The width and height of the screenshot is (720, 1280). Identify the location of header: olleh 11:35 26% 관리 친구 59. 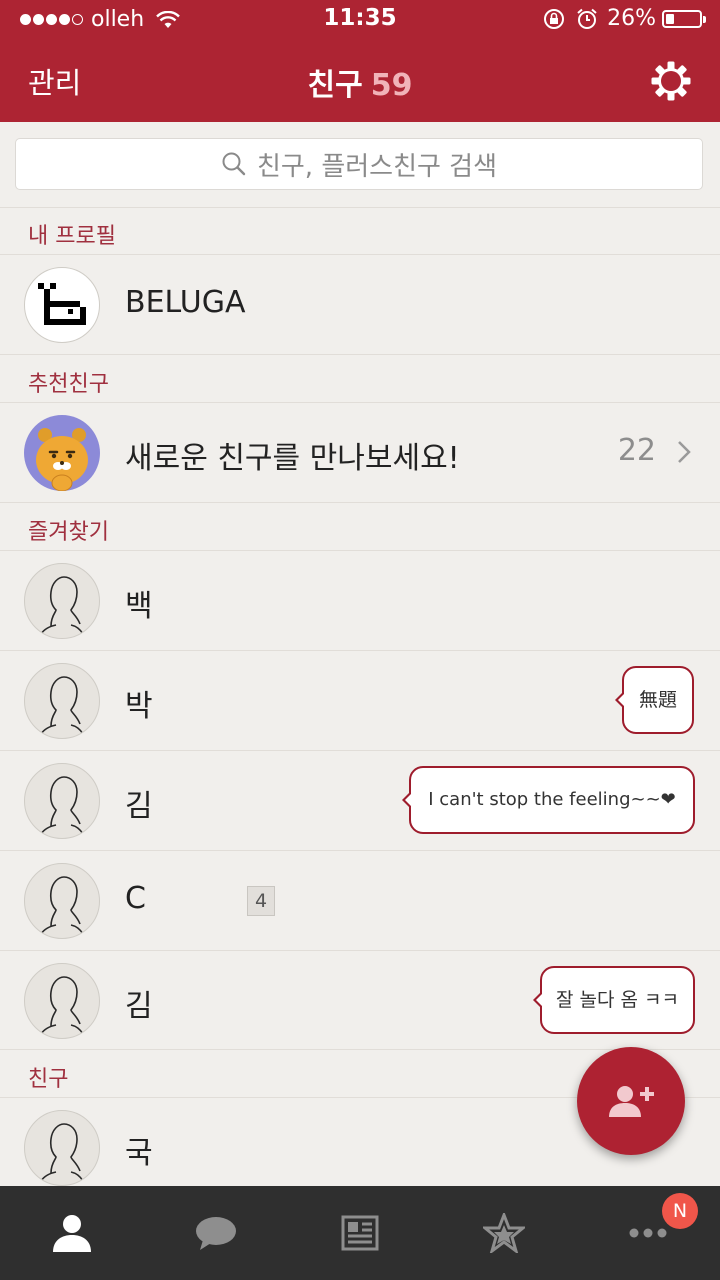
(360, 61).